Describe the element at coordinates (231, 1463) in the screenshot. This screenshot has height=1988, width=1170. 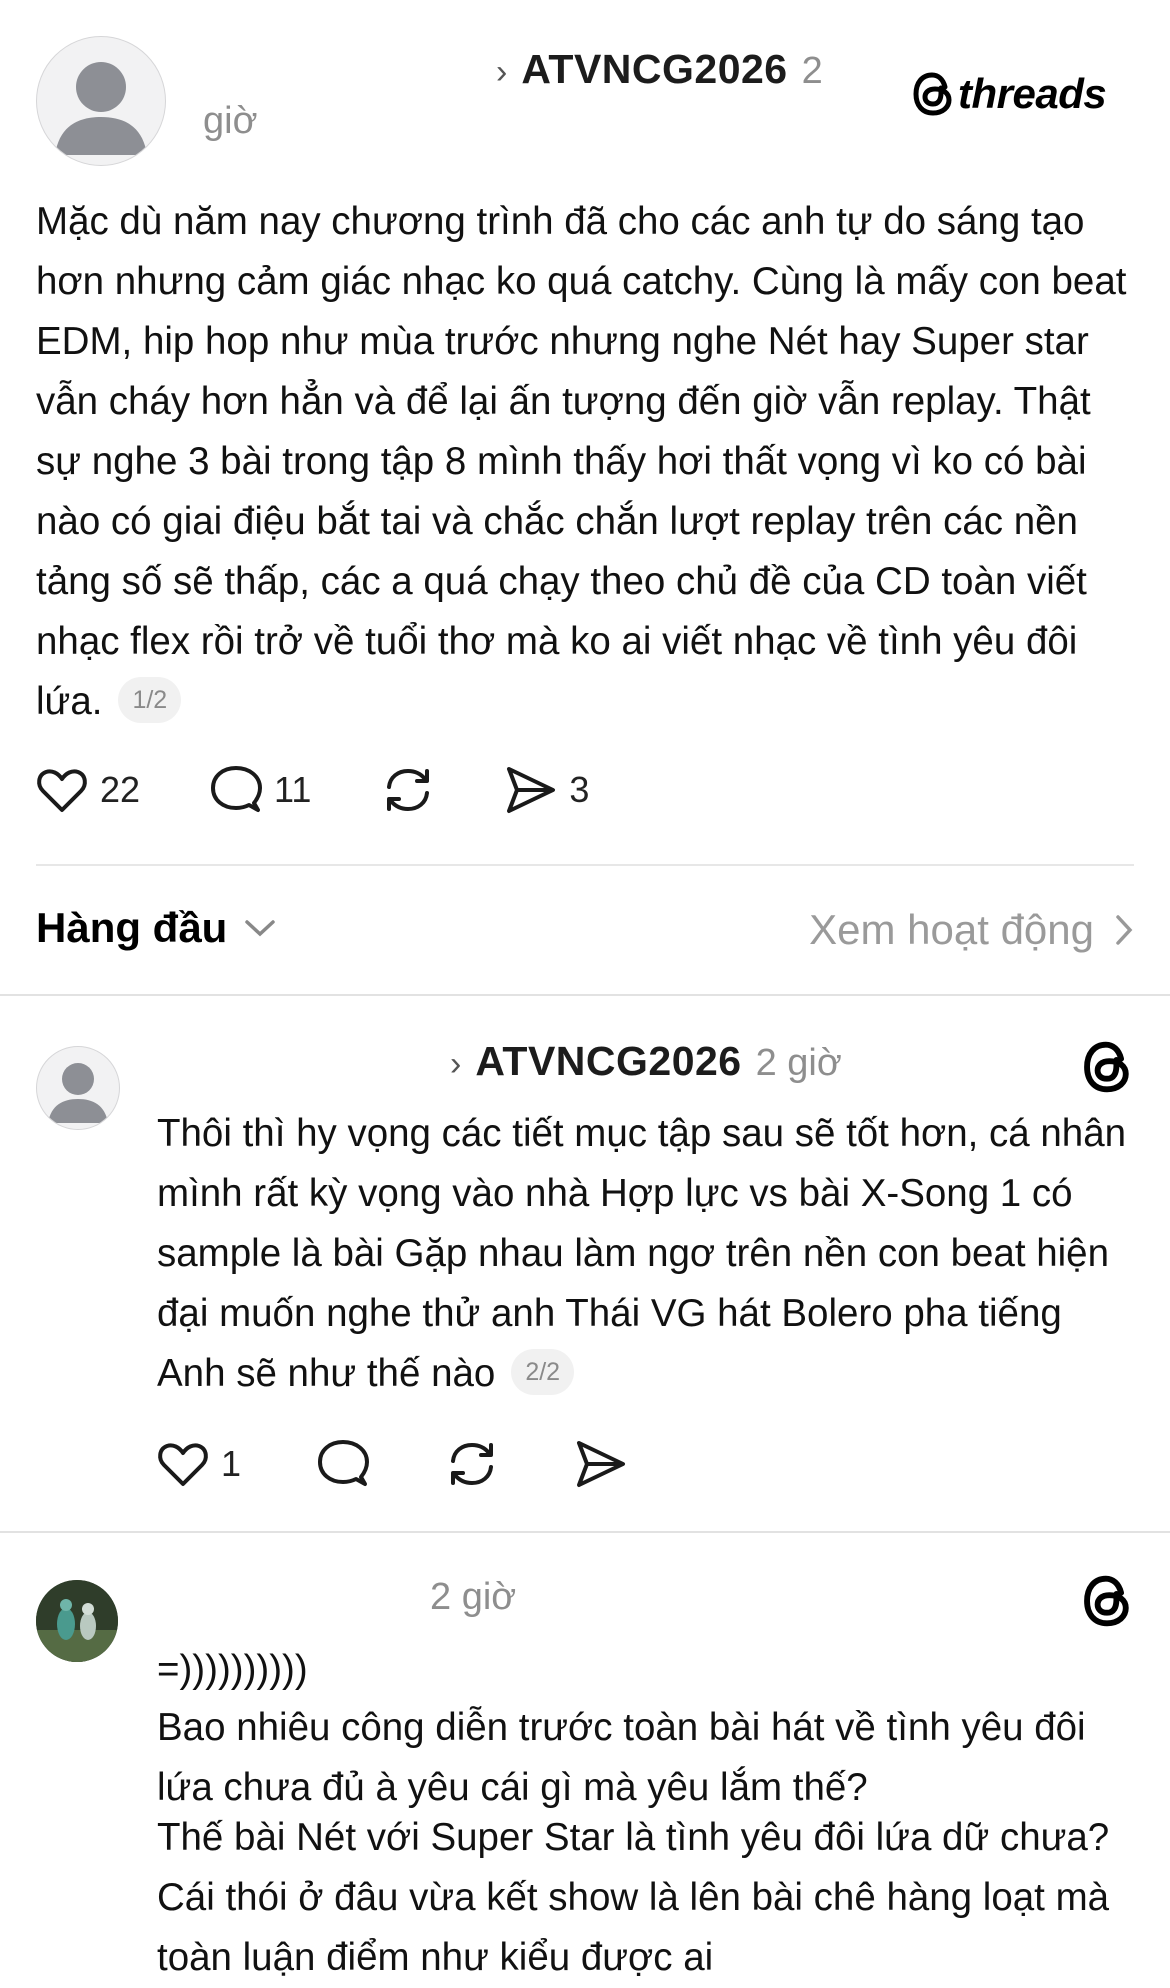
I see `reply1-like-count: 1` at that location.